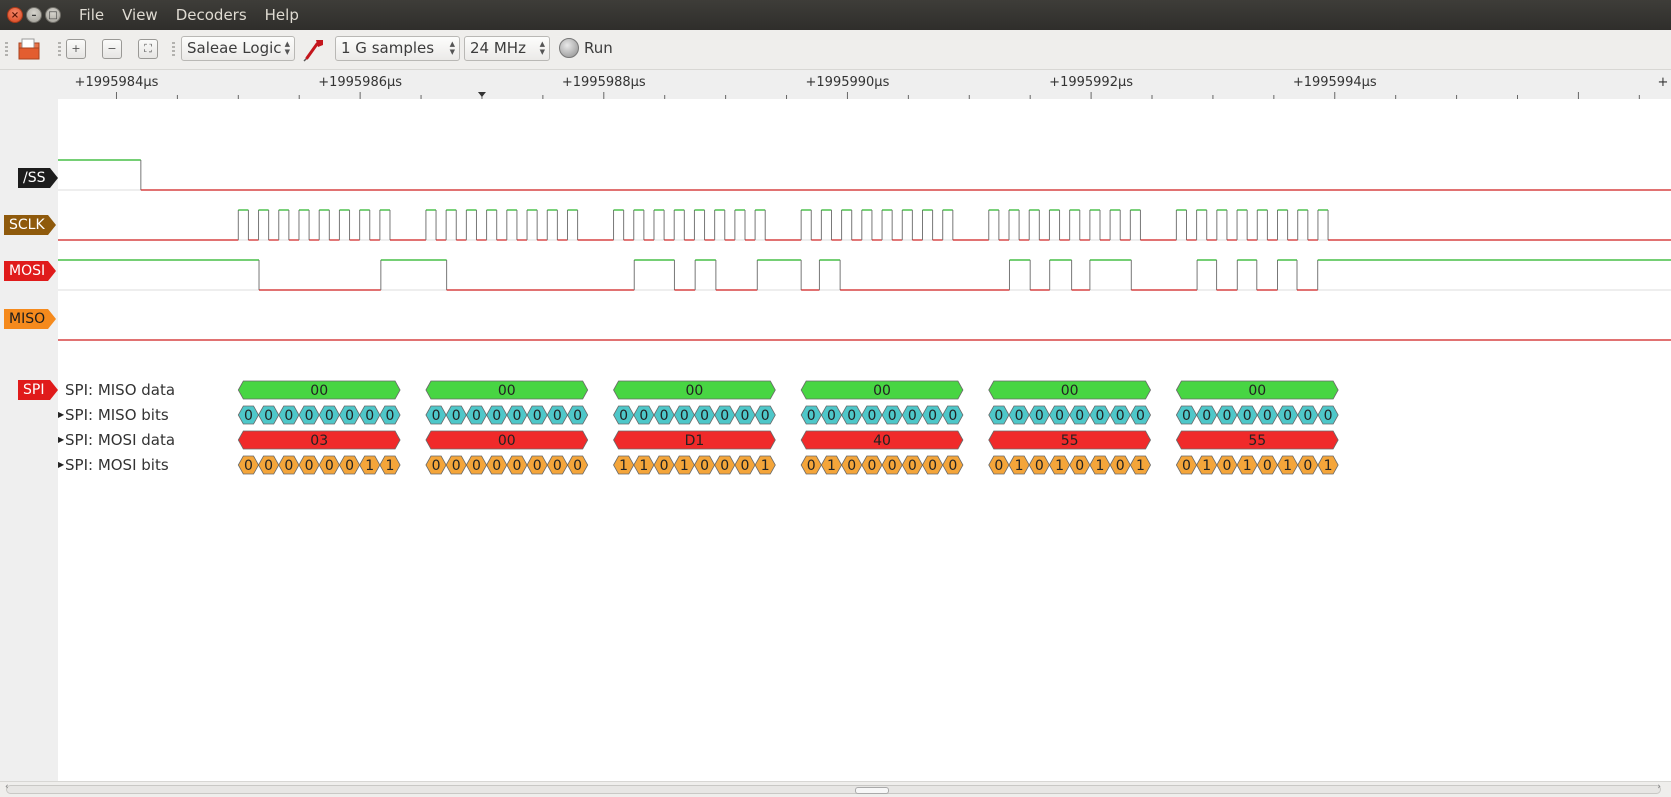  Describe the element at coordinates (315, 49) in the screenshot. I see `probe-config-icon` at that location.